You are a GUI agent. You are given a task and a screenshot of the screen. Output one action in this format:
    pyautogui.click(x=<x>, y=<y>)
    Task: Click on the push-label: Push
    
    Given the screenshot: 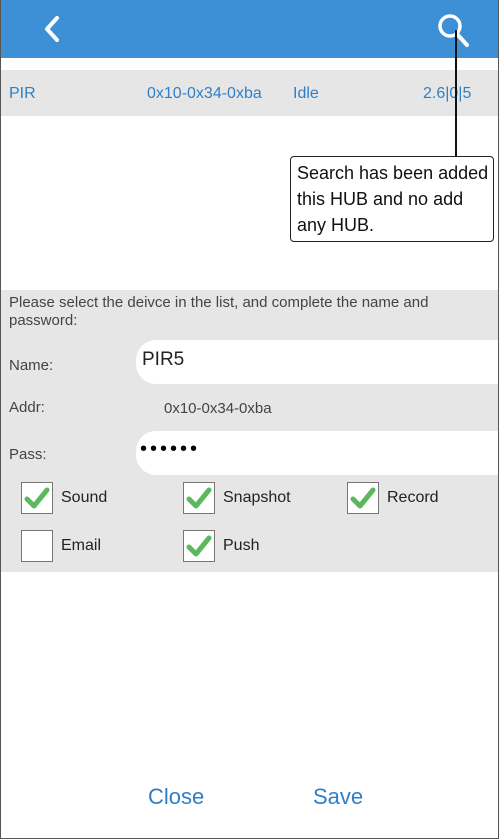 What is the action you would take?
    pyautogui.click(x=241, y=545)
    